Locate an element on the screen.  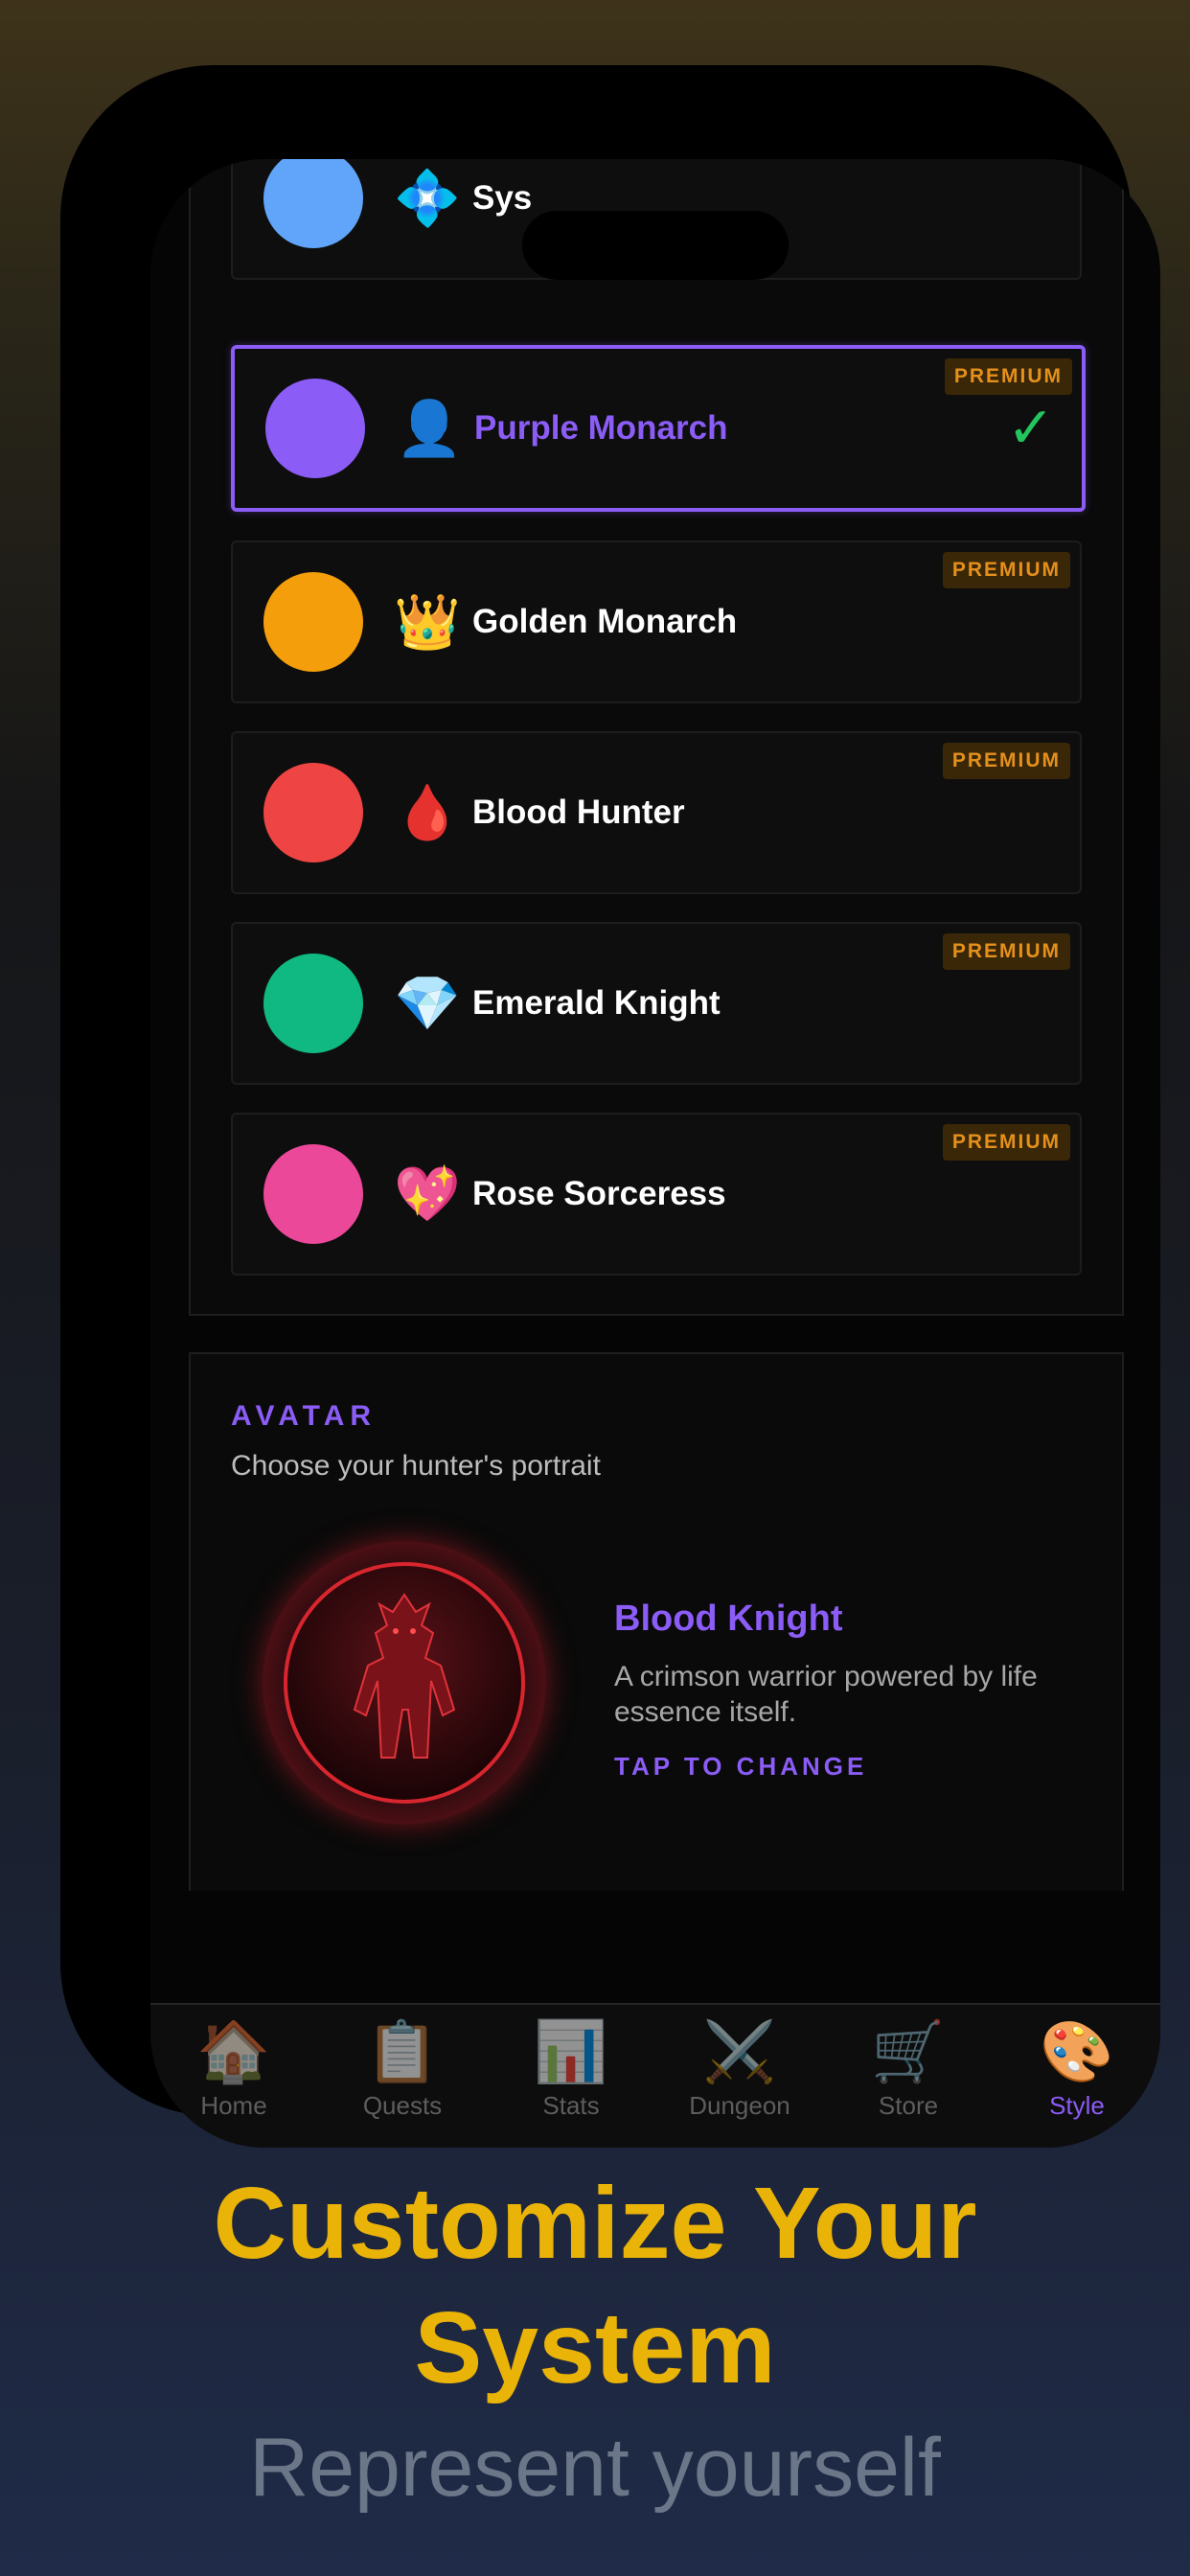
tab-quests: 📋 Quests is located at coordinates (403, 2069).